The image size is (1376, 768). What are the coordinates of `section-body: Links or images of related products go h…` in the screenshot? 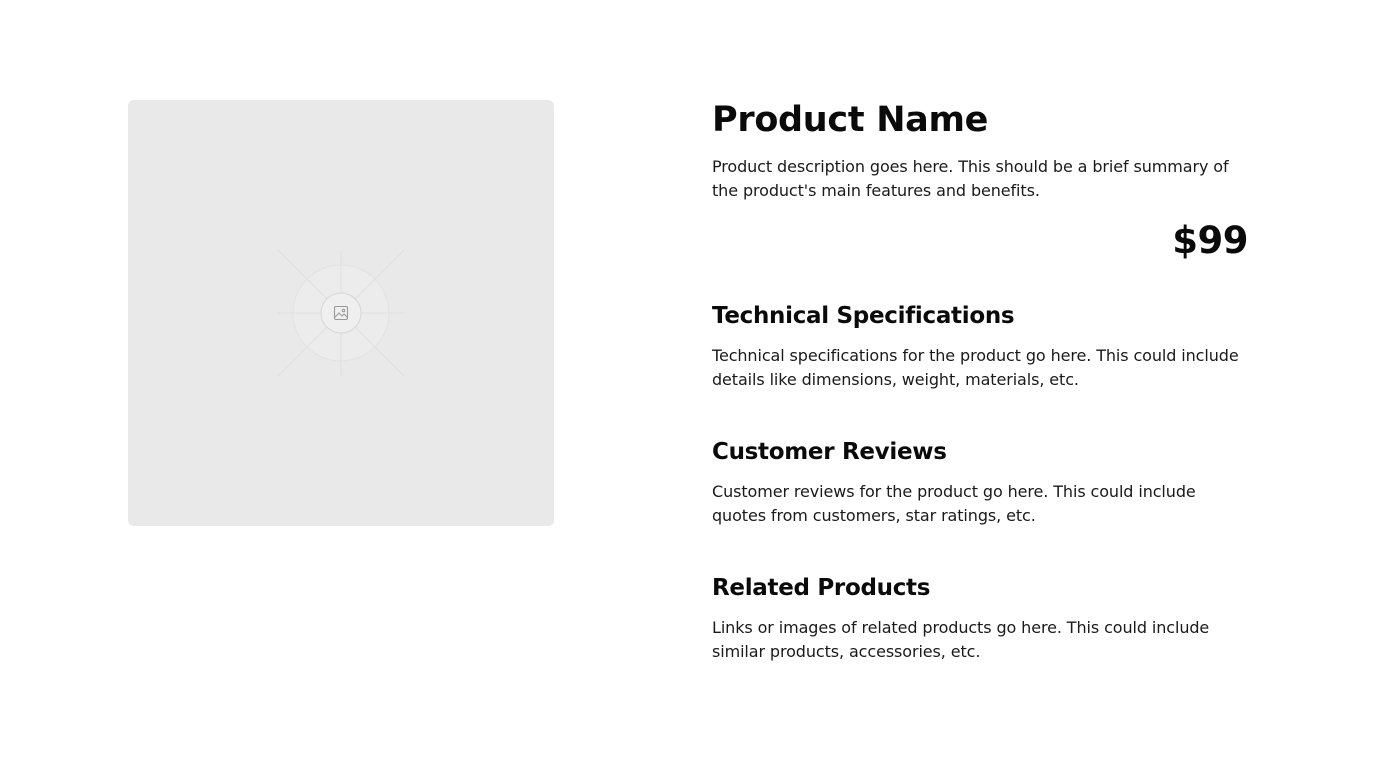 It's located at (961, 639).